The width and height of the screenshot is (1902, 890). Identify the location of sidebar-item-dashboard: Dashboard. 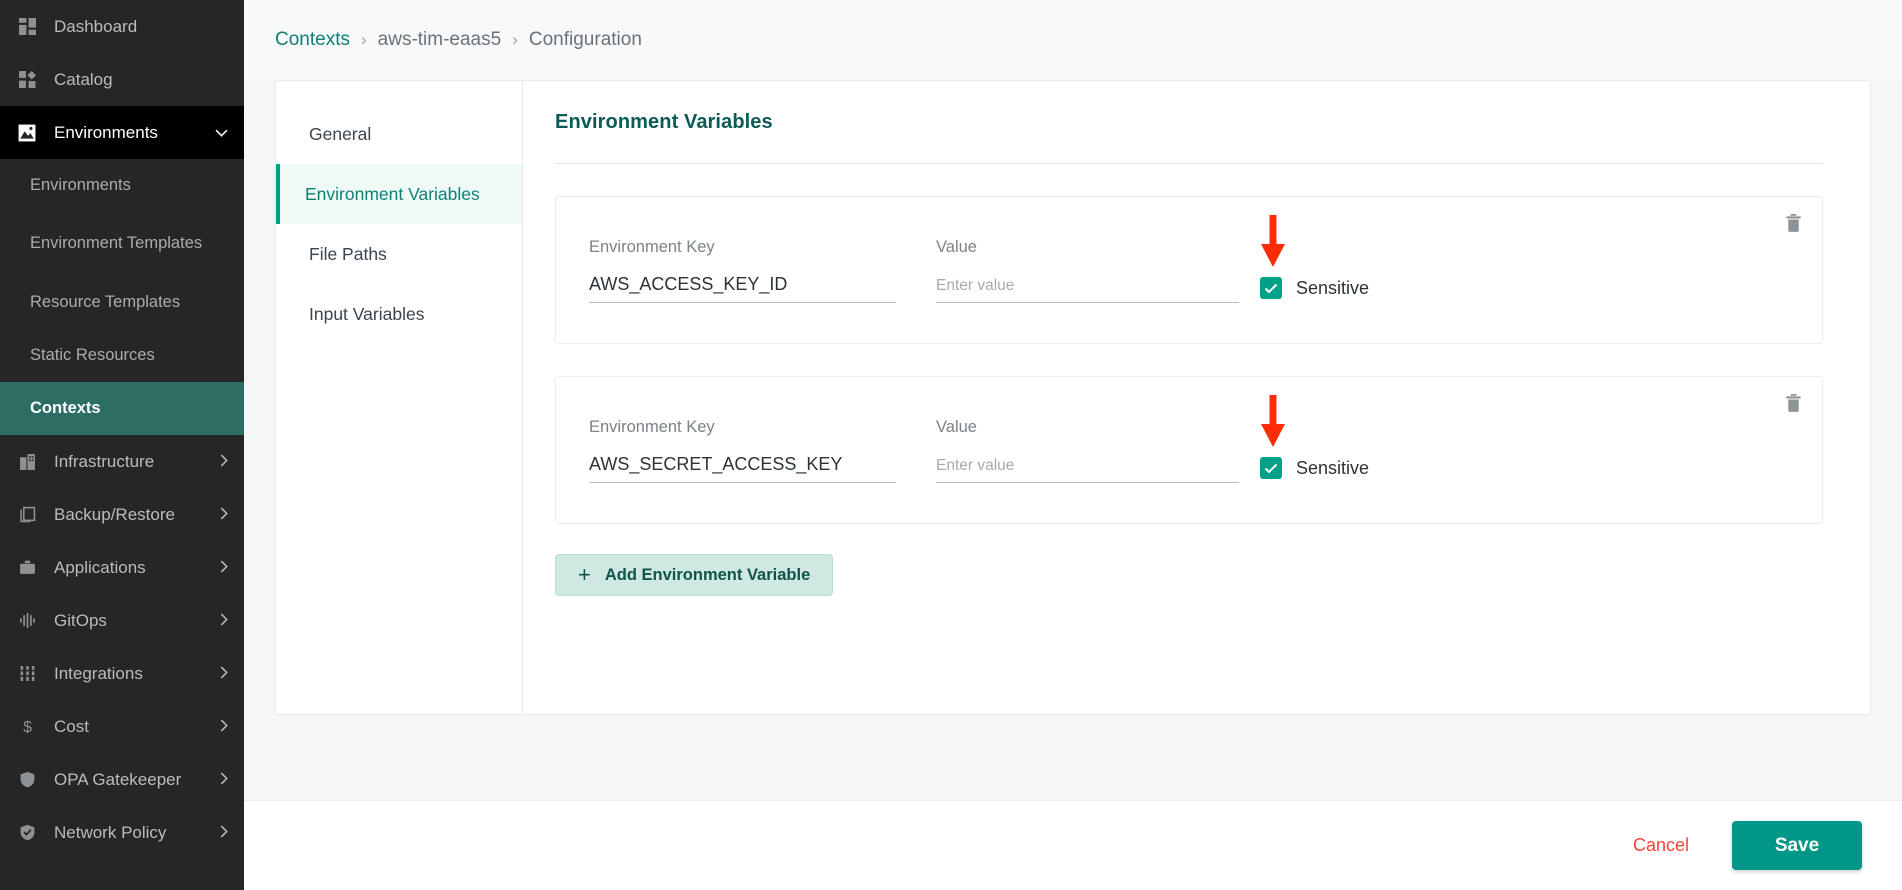
(122, 26).